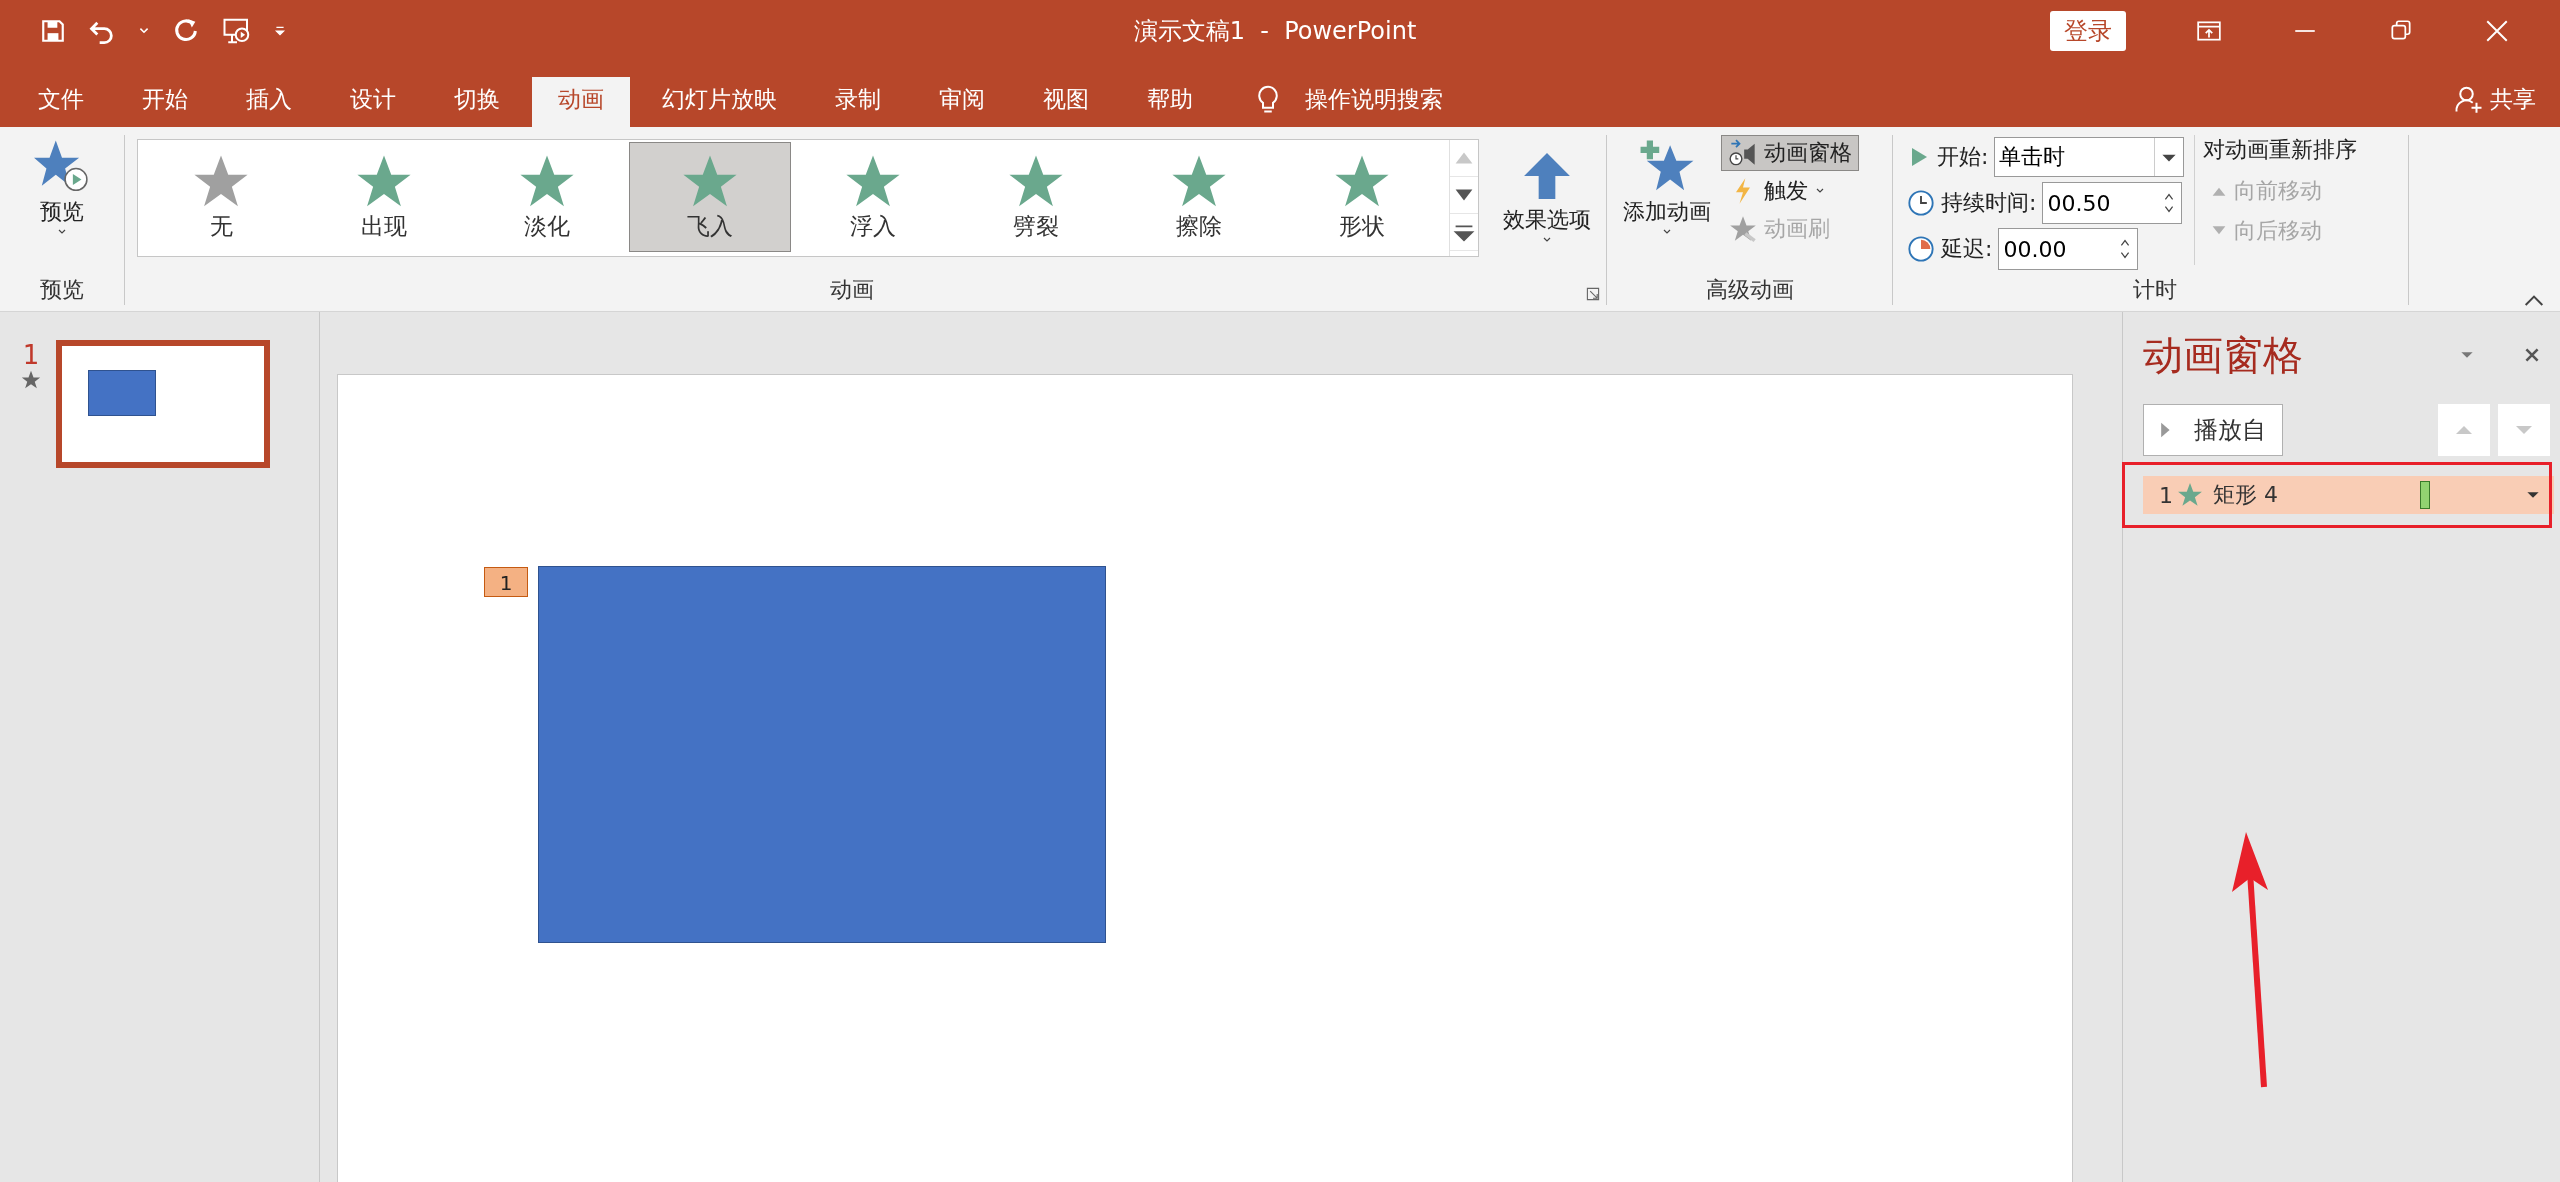  I want to click on animation-effect: 擦除, so click(1199, 197).